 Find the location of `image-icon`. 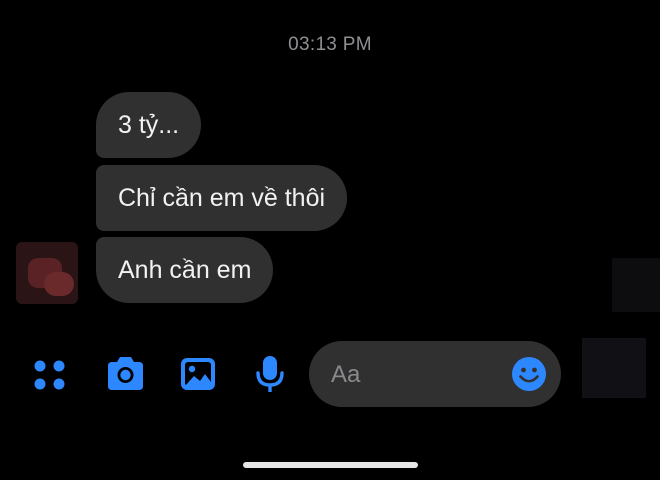

image-icon is located at coordinates (198, 374).